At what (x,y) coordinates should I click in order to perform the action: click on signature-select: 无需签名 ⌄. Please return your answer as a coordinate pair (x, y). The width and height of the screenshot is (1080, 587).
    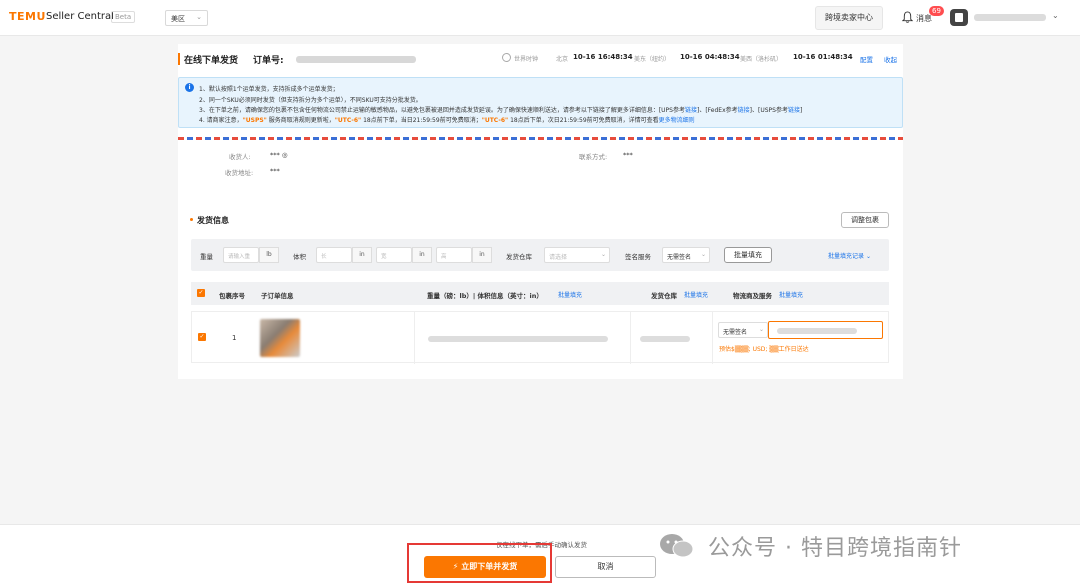
    Looking at the image, I should click on (686, 255).